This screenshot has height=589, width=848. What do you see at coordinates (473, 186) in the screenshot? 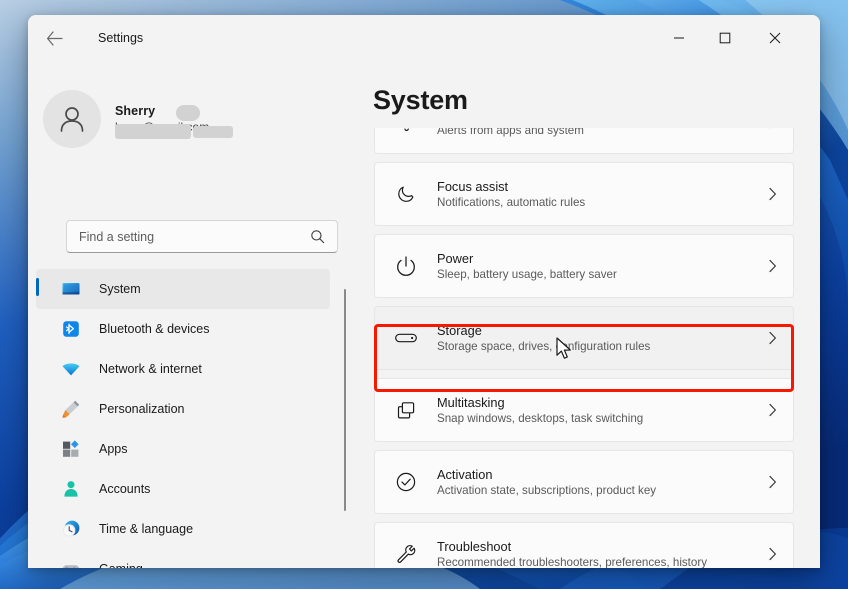
I see `settings-card-title: Focus assist` at bounding box center [473, 186].